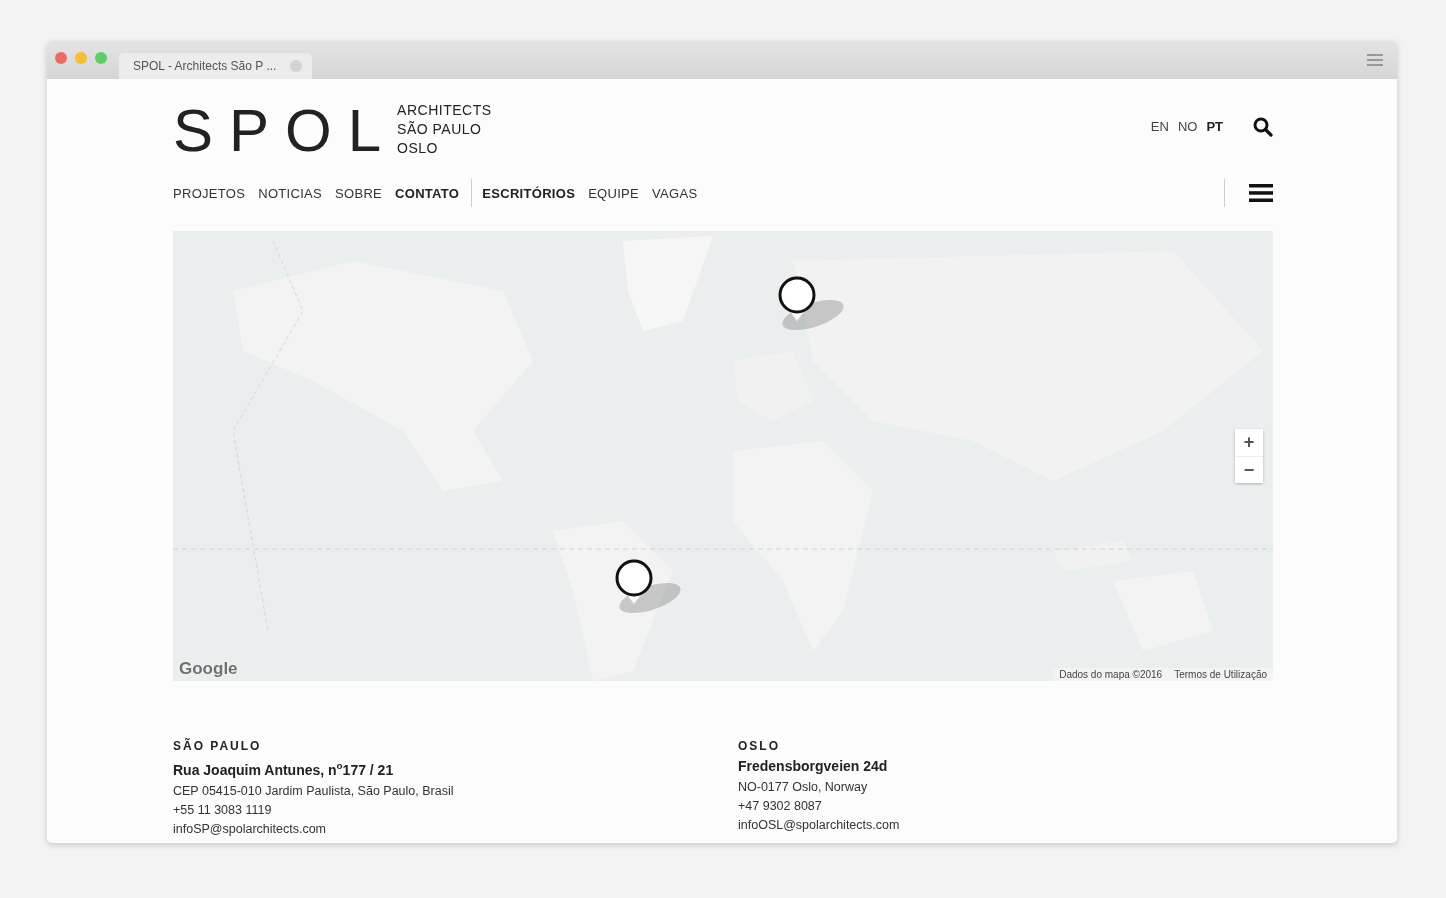  What do you see at coordinates (1005, 825) in the screenshot?
I see `office-email: infoOSL@spolarchitects.com` at bounding box center [1005, 825].